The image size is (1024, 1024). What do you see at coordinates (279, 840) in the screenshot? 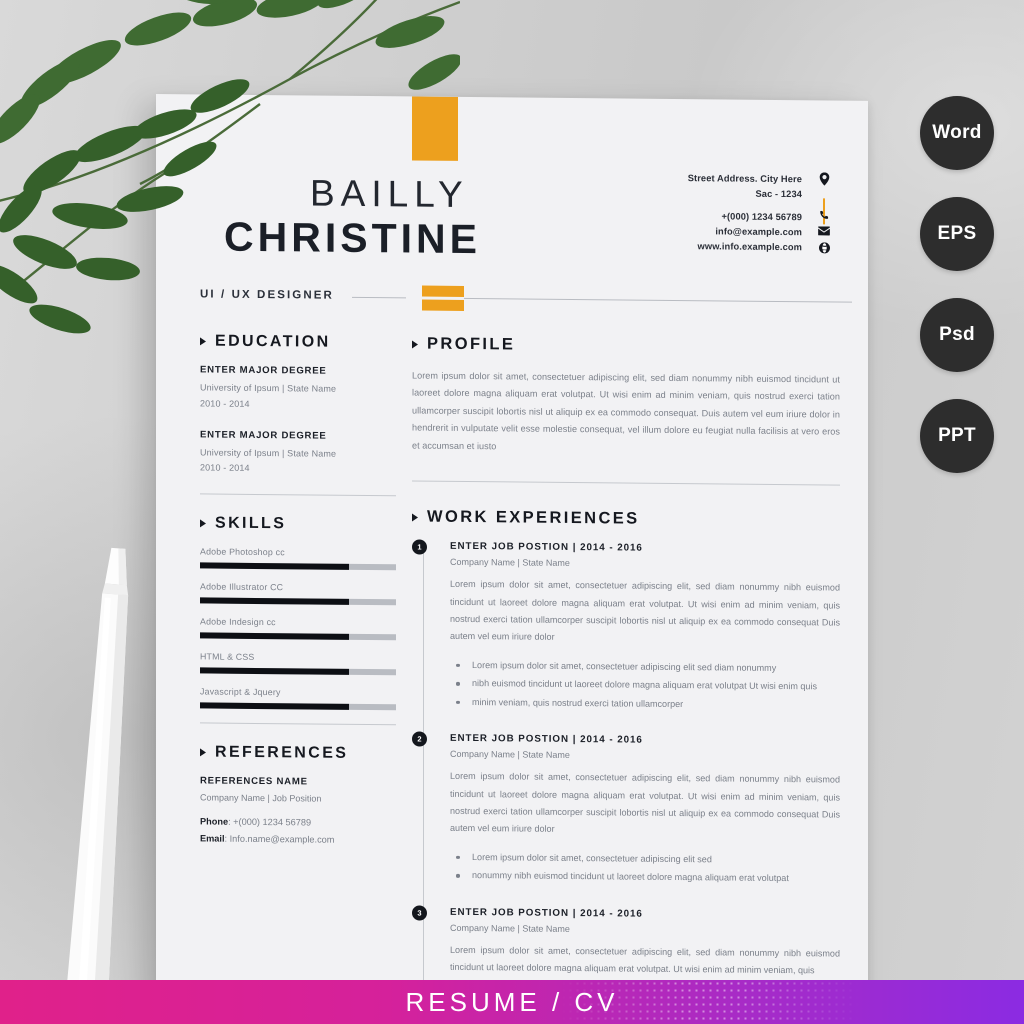
I see `reference-email-value: : Info.name@example.com` at bounding box center [279, 840].